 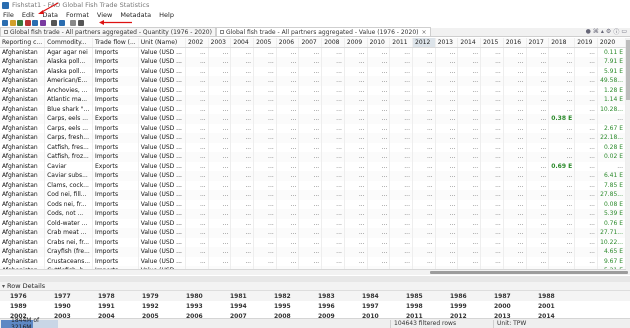 I want to click on link-icon: ⌘, so click(x=596, y=31).